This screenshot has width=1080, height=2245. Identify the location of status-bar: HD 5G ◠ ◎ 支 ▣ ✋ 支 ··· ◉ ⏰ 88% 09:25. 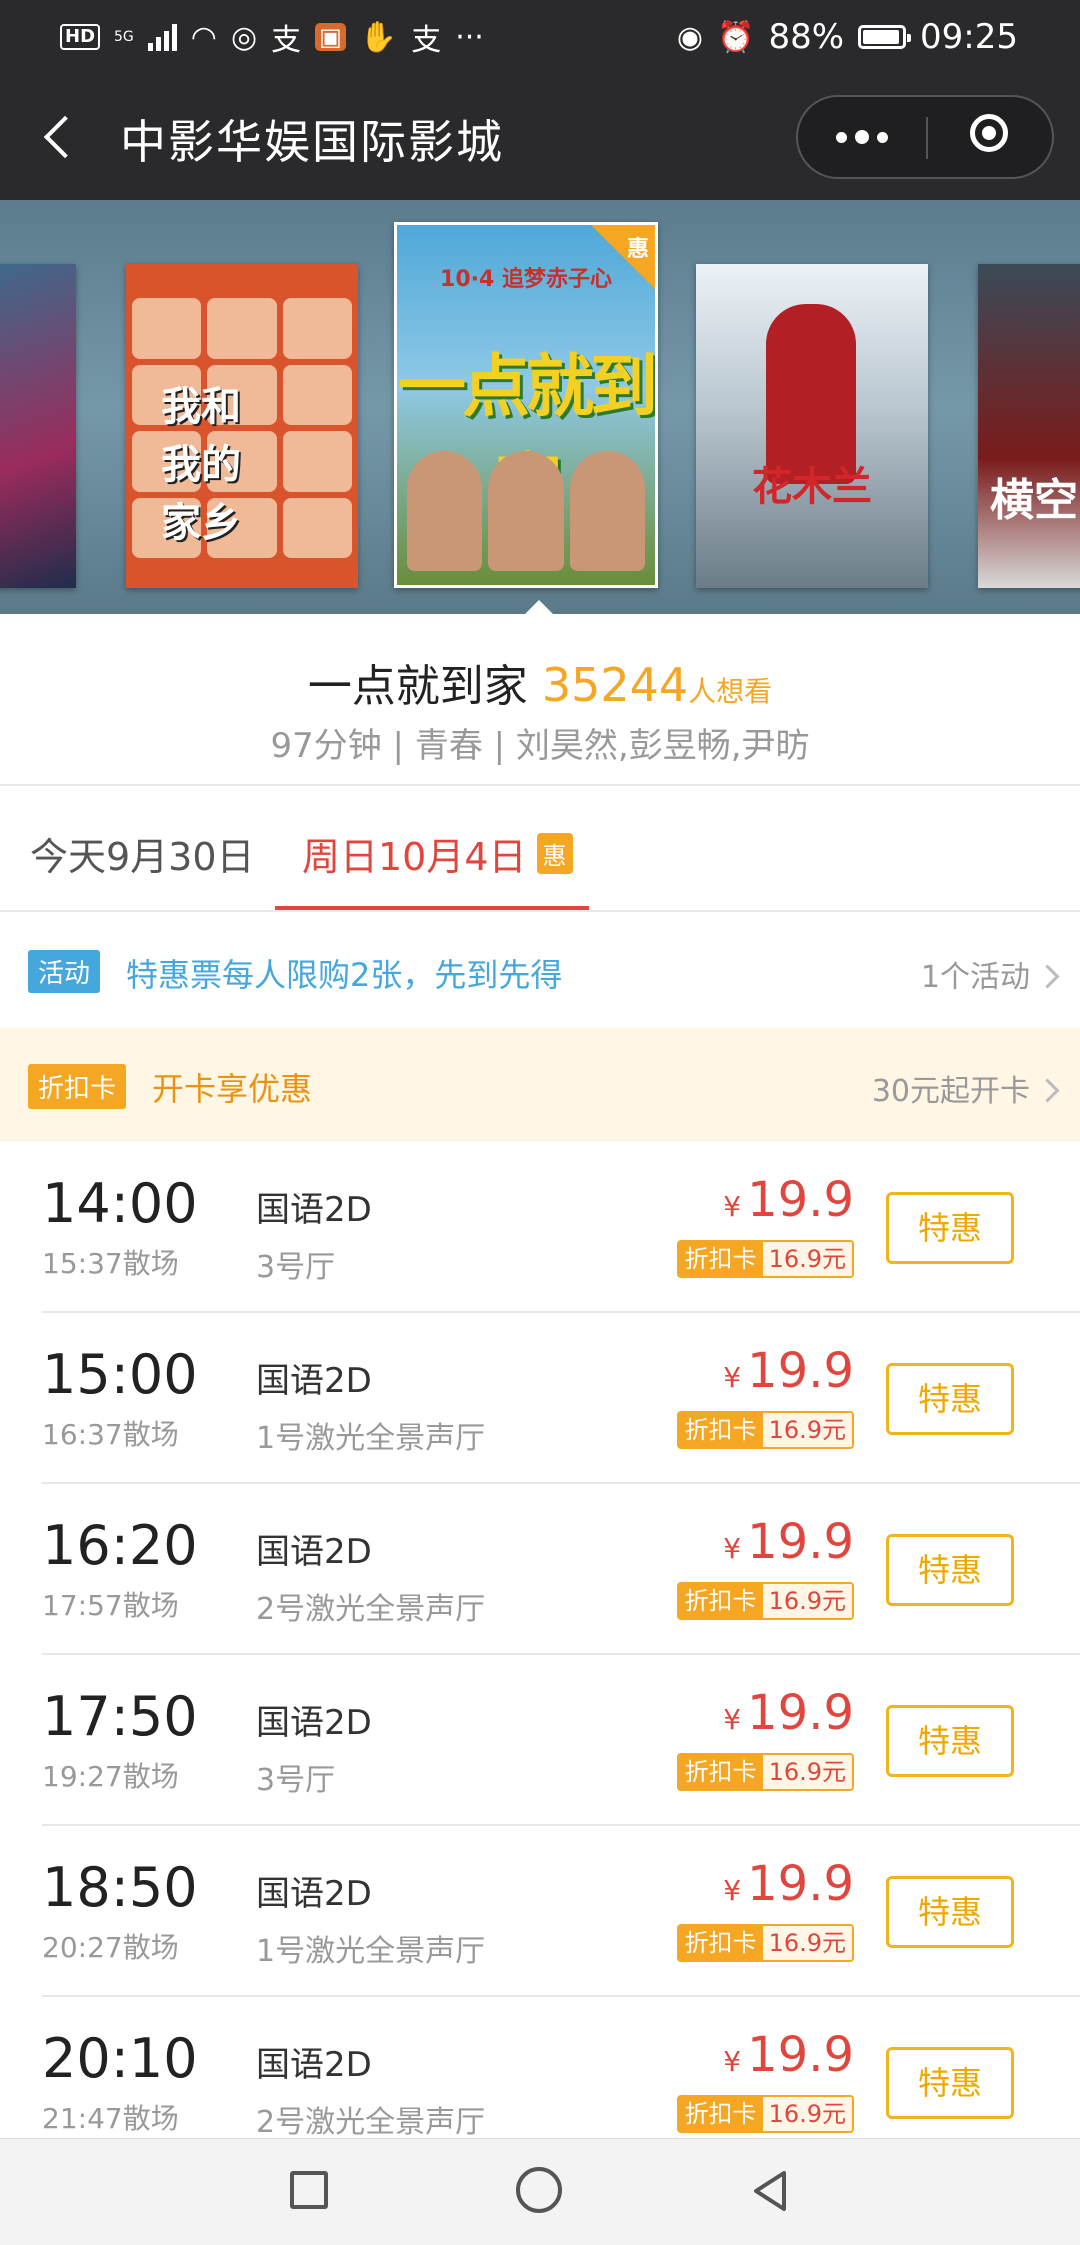
(540, 36).